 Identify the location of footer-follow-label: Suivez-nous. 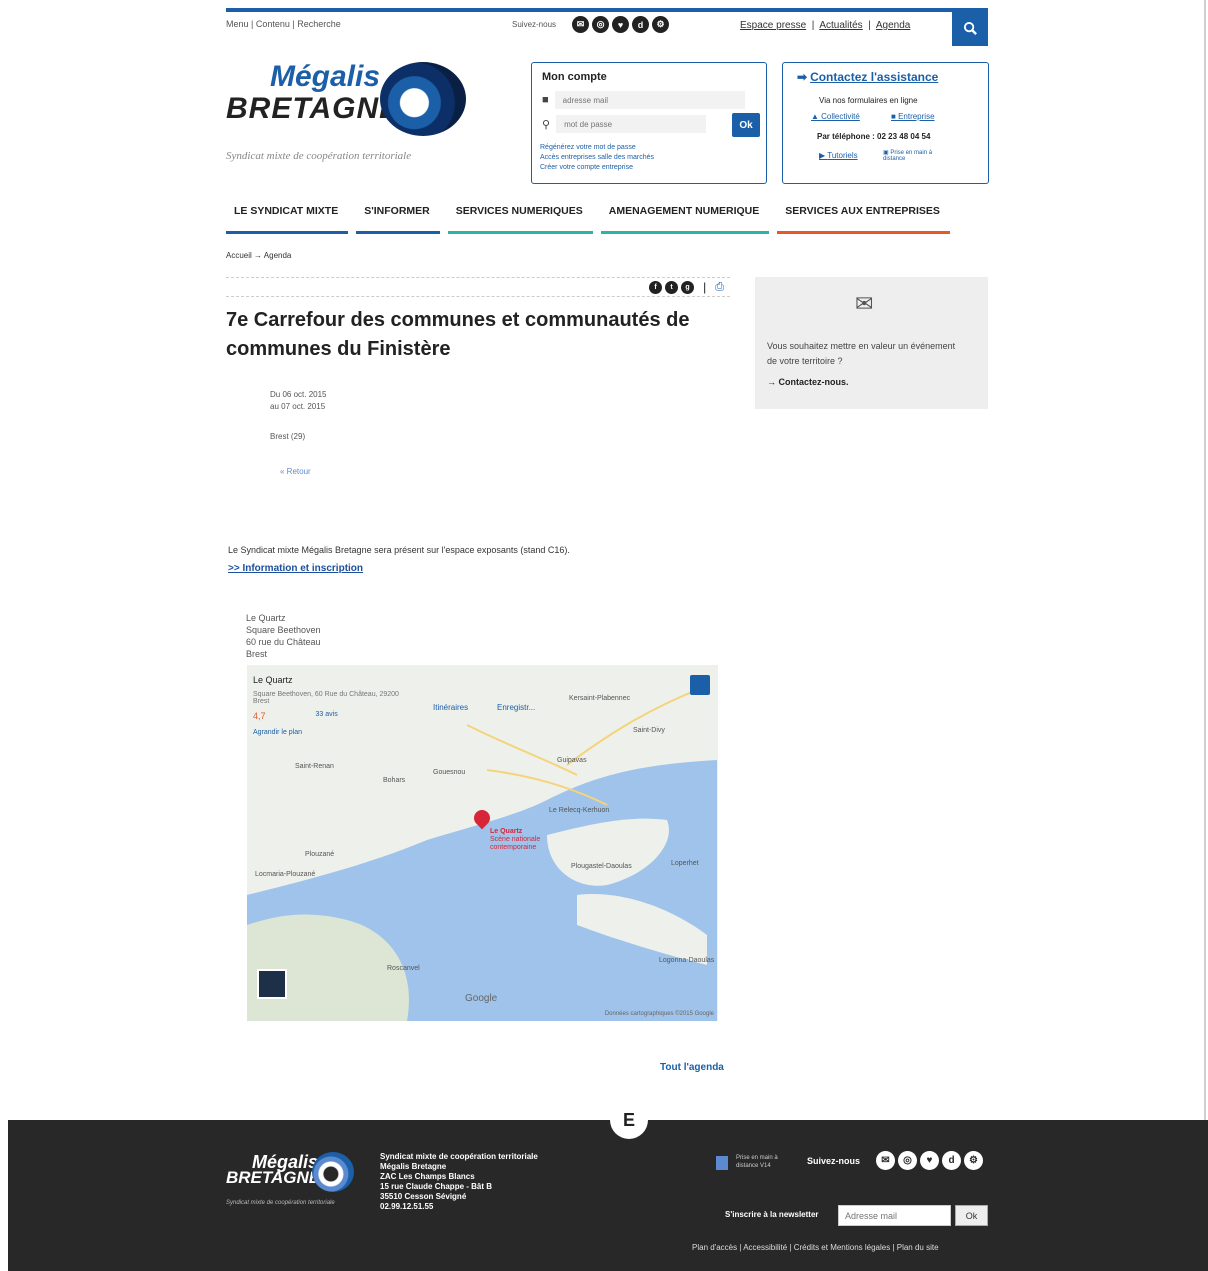
(834, 1161).